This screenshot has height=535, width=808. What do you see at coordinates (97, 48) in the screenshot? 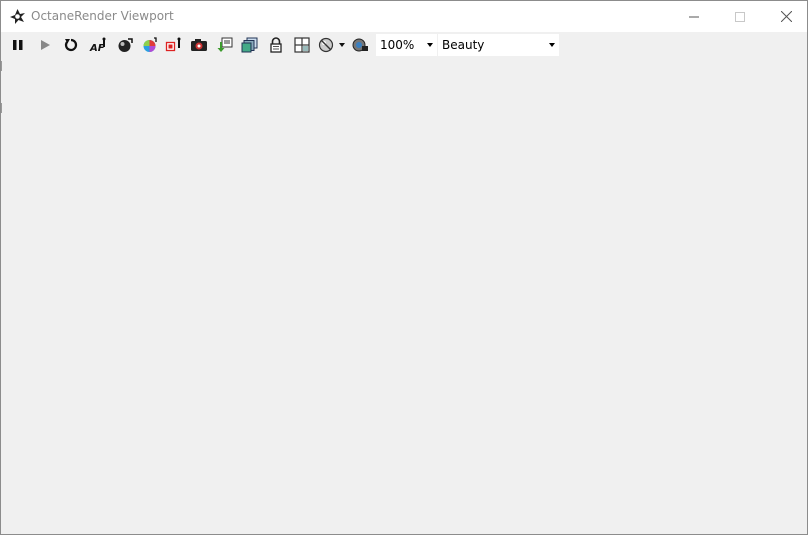
I see `svg-text: AF` at bounding box center [97, 48].